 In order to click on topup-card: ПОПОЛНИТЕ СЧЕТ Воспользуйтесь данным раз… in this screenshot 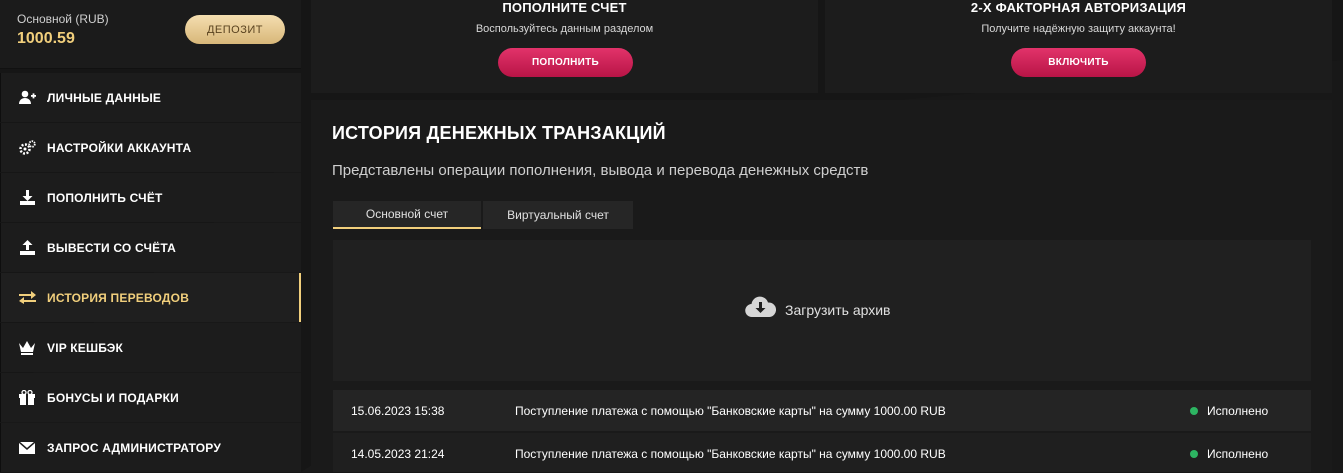, I will do `click(564, 46)`.